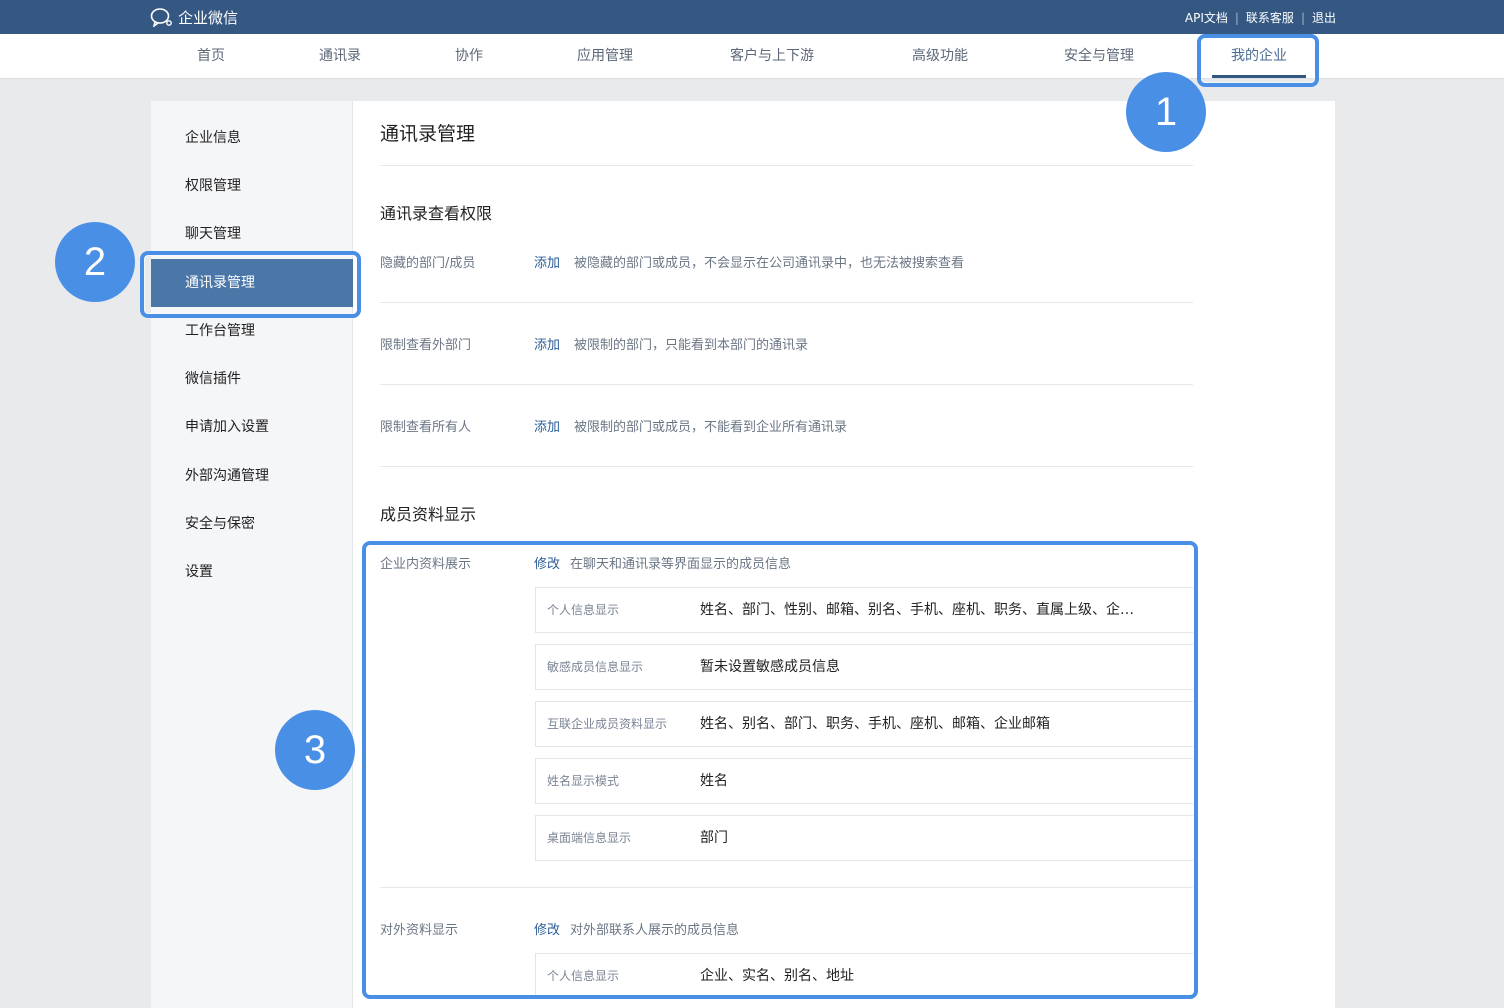  What do you see at coordinates (211, 56) in the screenshot?
I see `nav-home: 首页` at bounding box center [211, 56].